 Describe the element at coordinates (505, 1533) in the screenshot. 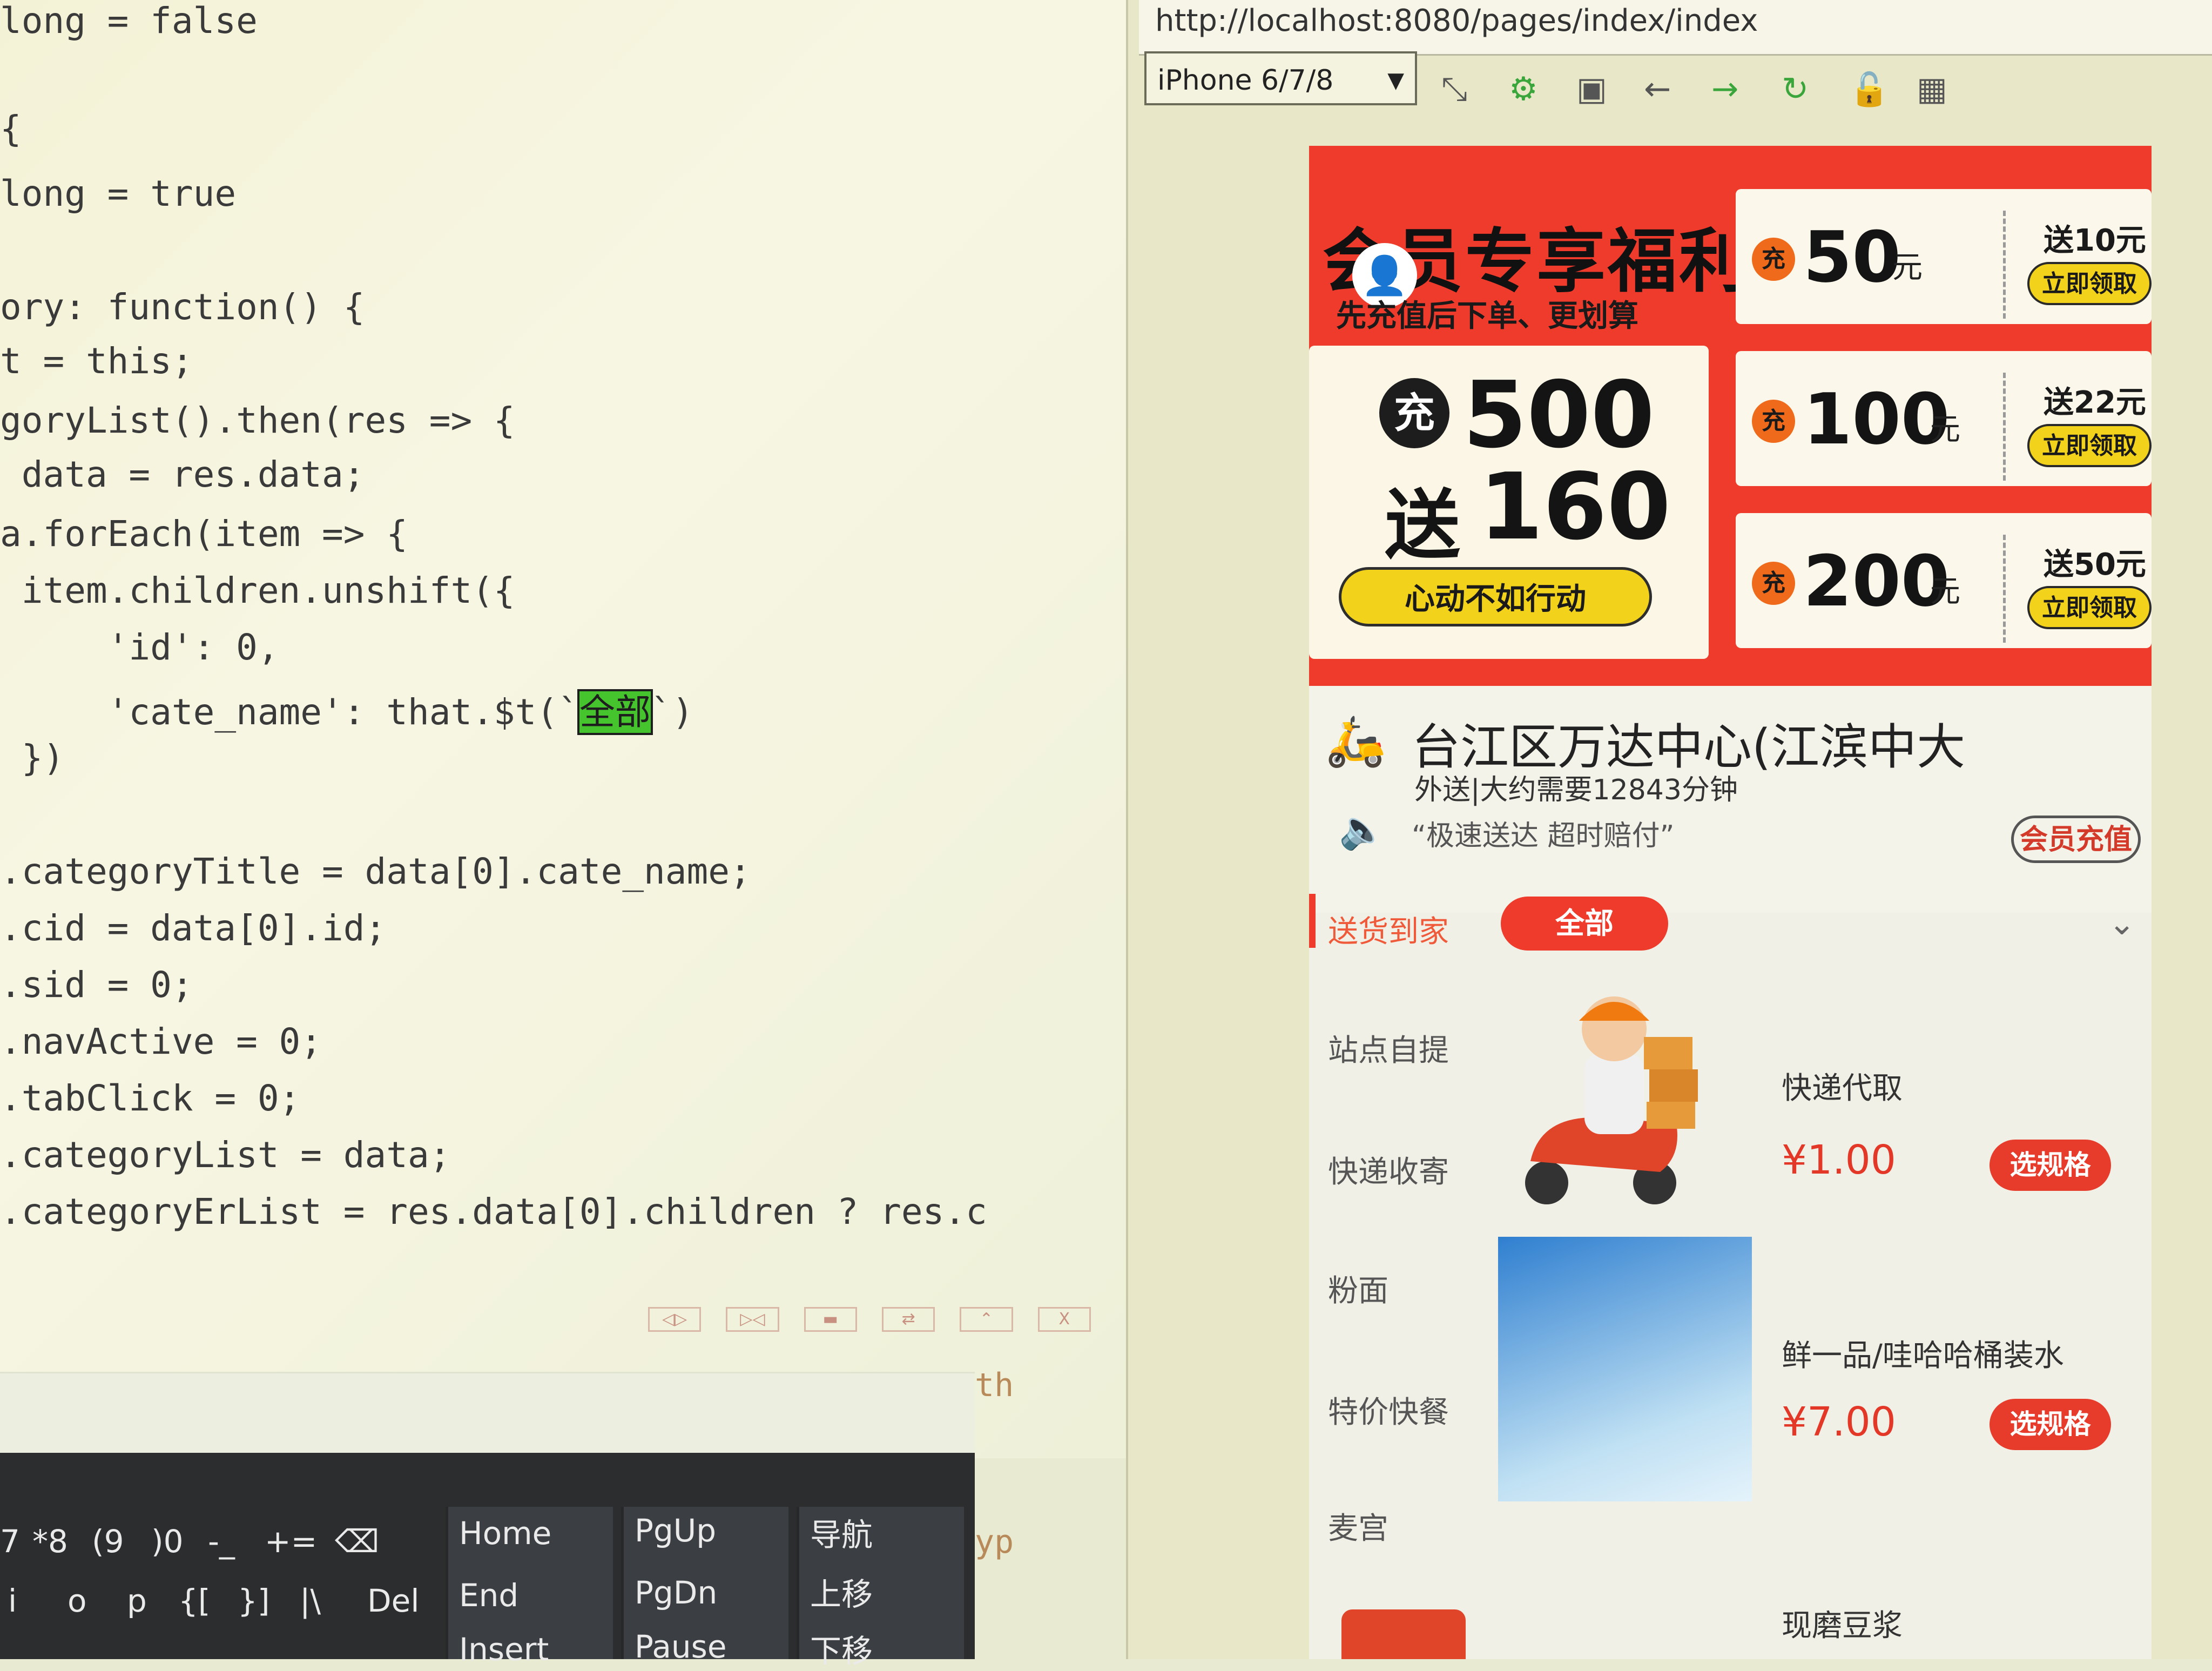

I see `key-home: Home` at that location.